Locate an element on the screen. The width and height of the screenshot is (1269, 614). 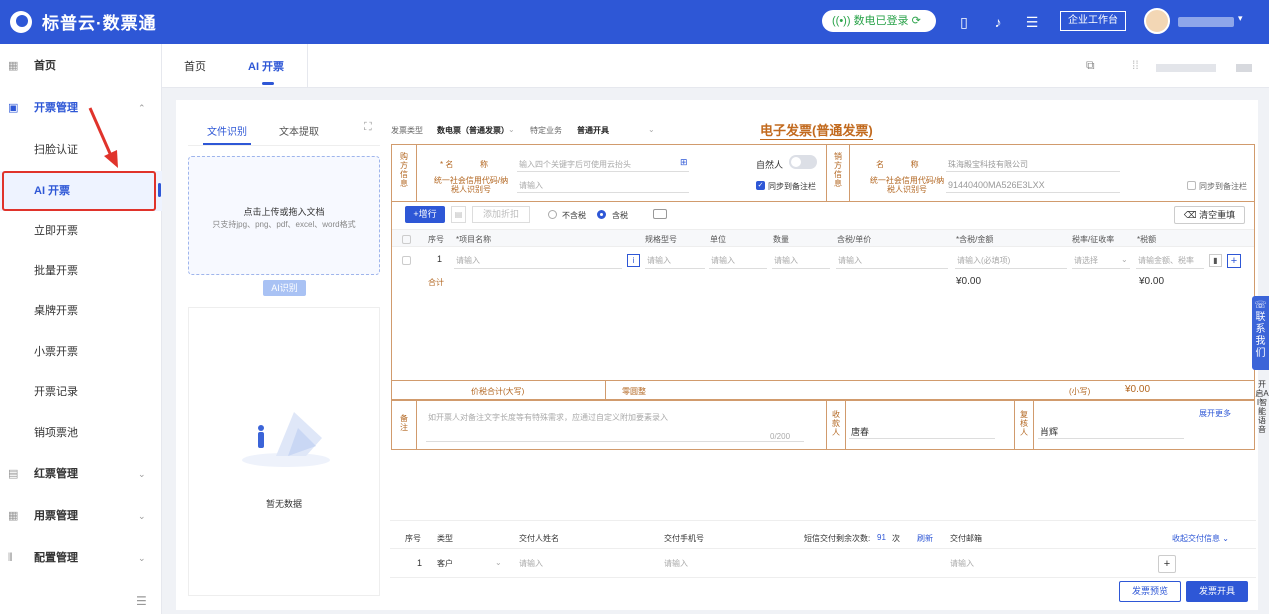
expand-more-link: 展开更多 is located at coordinates (1215, 413).